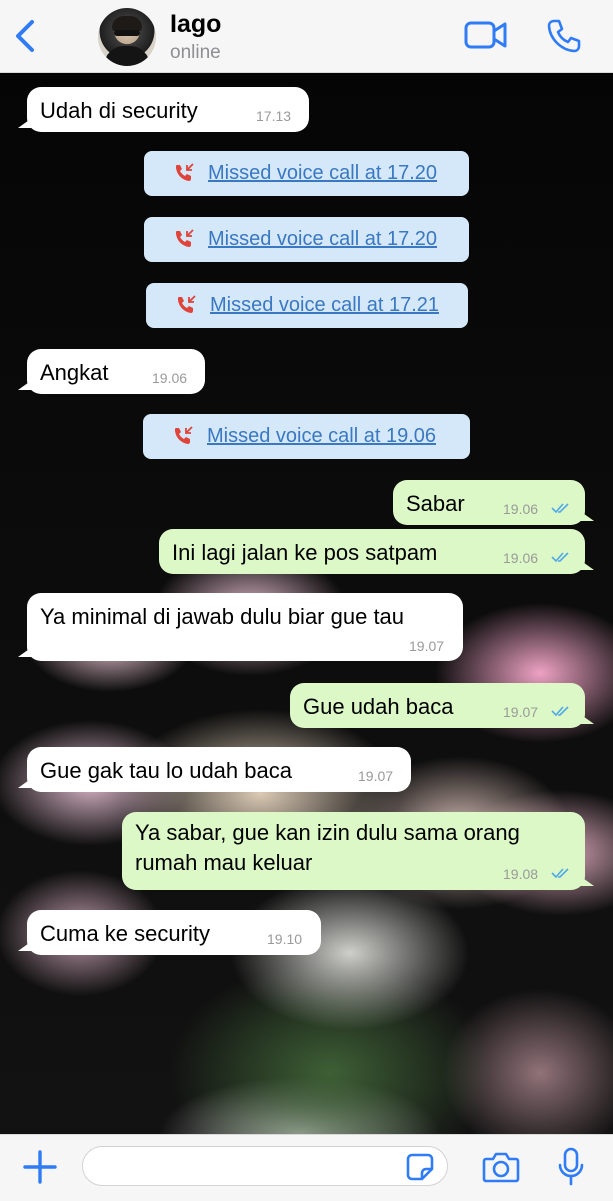 Image resolution: width=613 pixels, height=1201 pixels. I want to click on message-incoming: Gue gak tau lo udah baca 19.07, so click(214, 769).